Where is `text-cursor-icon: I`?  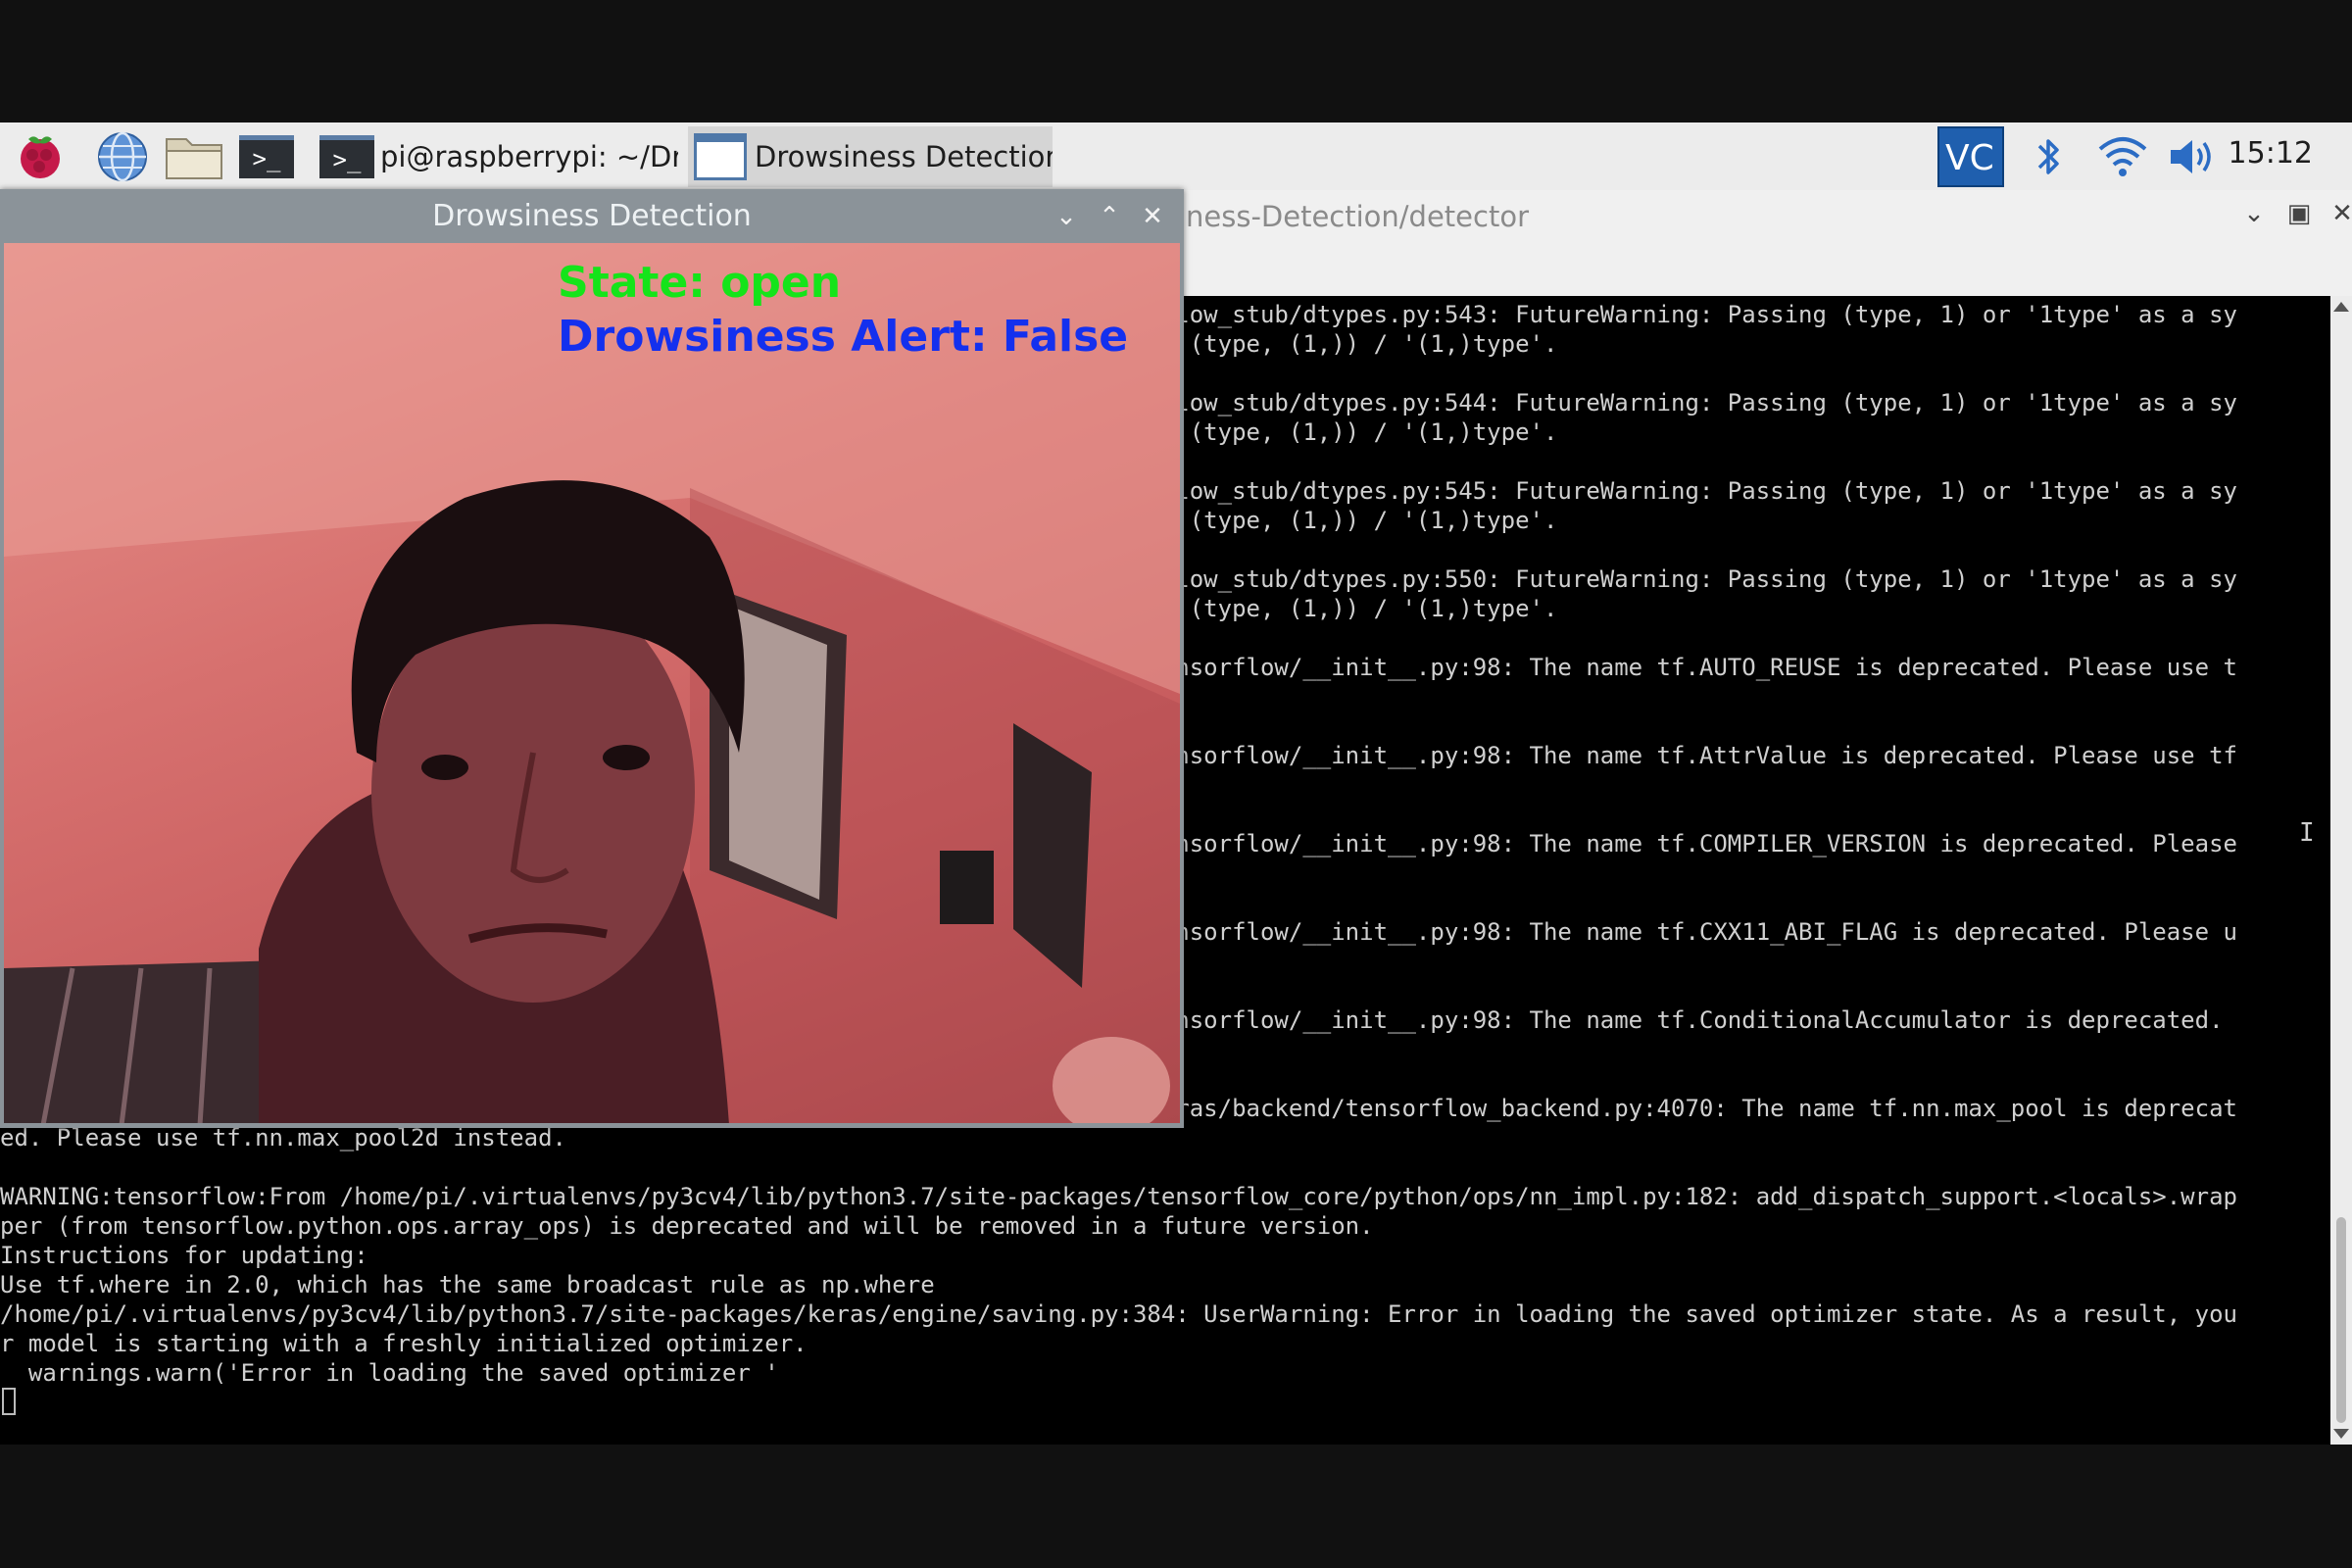 text-cursor-icon: I is located at coordinates (2307, 833).